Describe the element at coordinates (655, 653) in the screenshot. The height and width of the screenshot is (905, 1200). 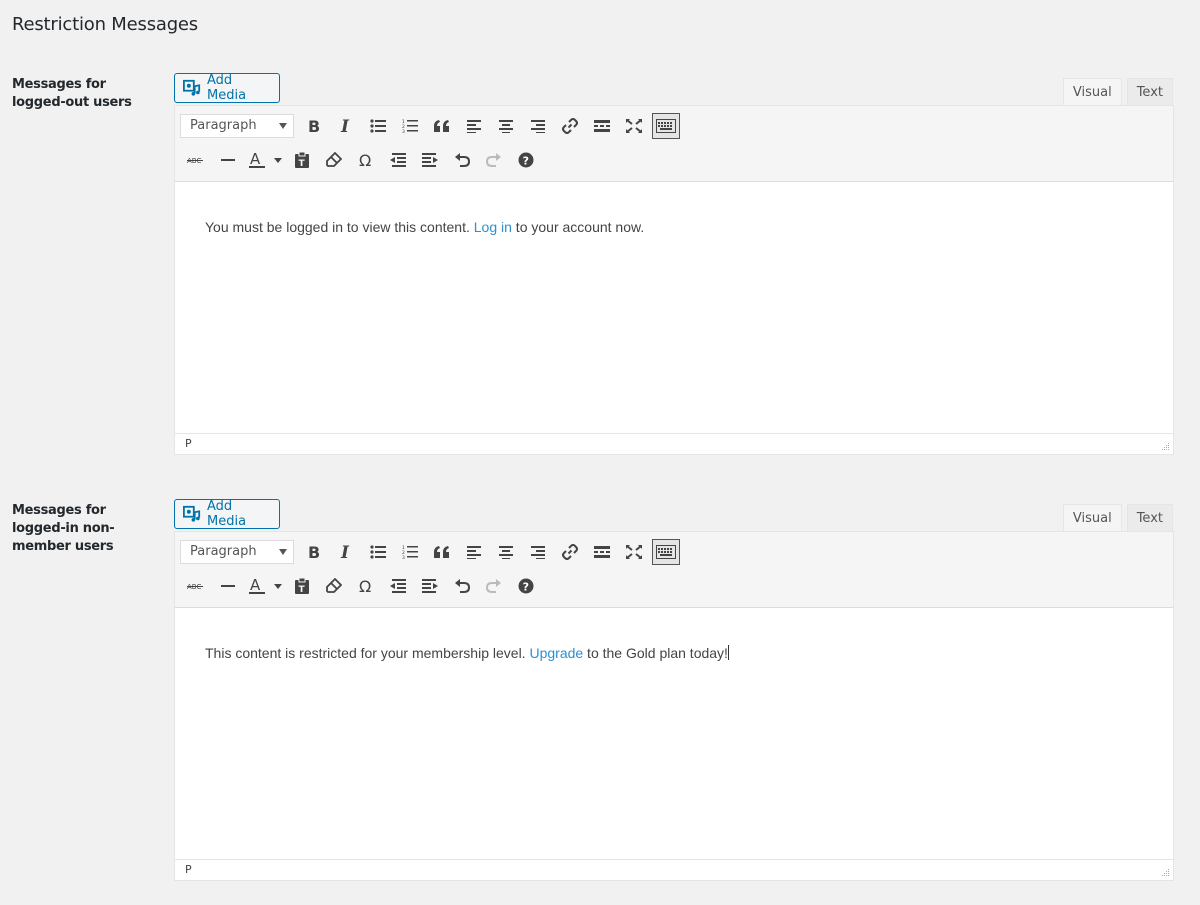
I see `content-text-after: to the Gold plan today!` at that location.